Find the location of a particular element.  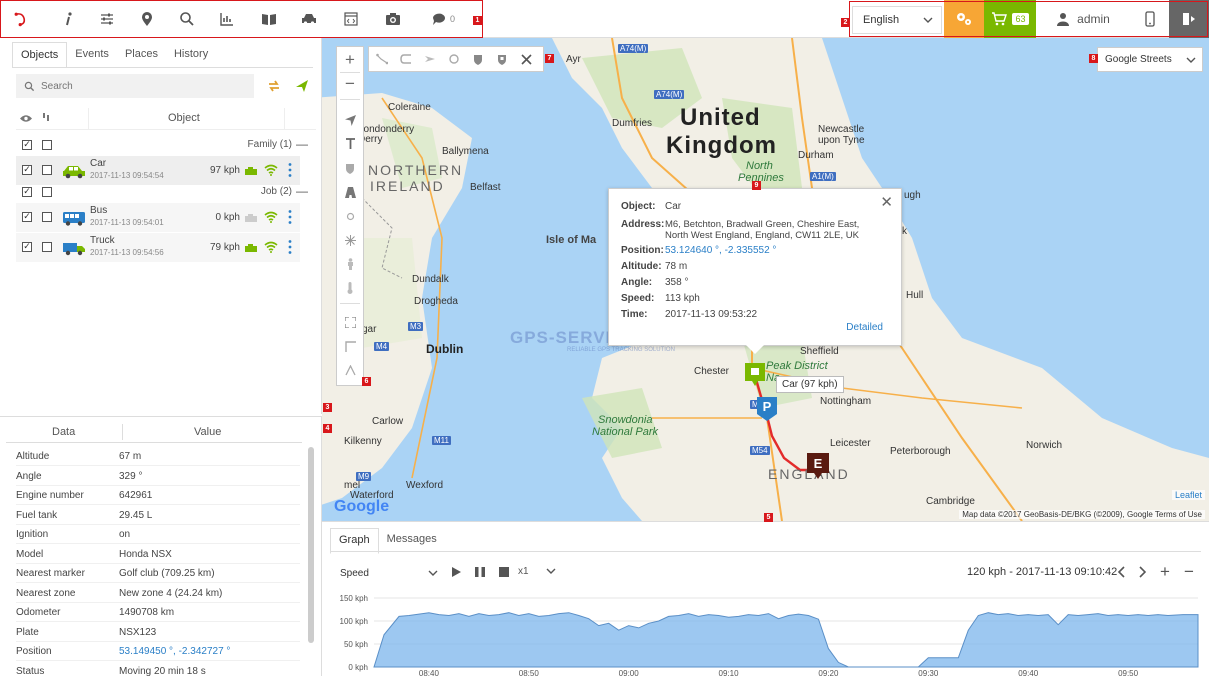

close-icon is located at coordinates (526, 59).